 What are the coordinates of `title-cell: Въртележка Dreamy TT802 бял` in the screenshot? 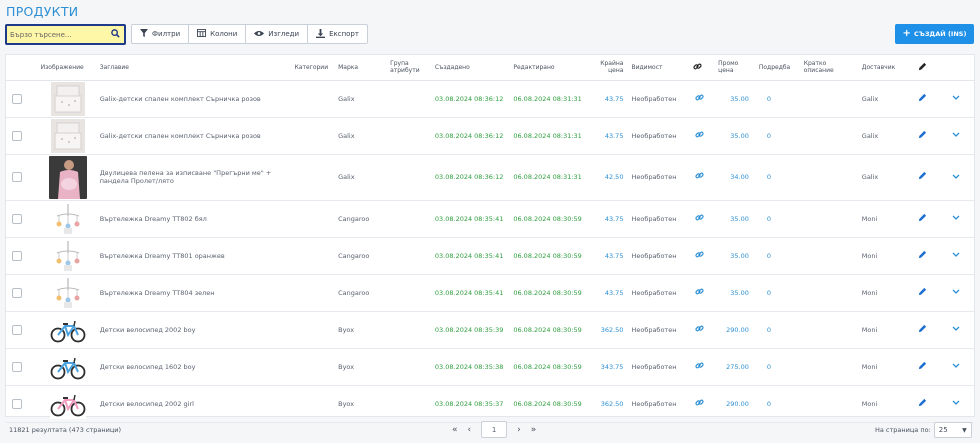 It's located at (192, 219).